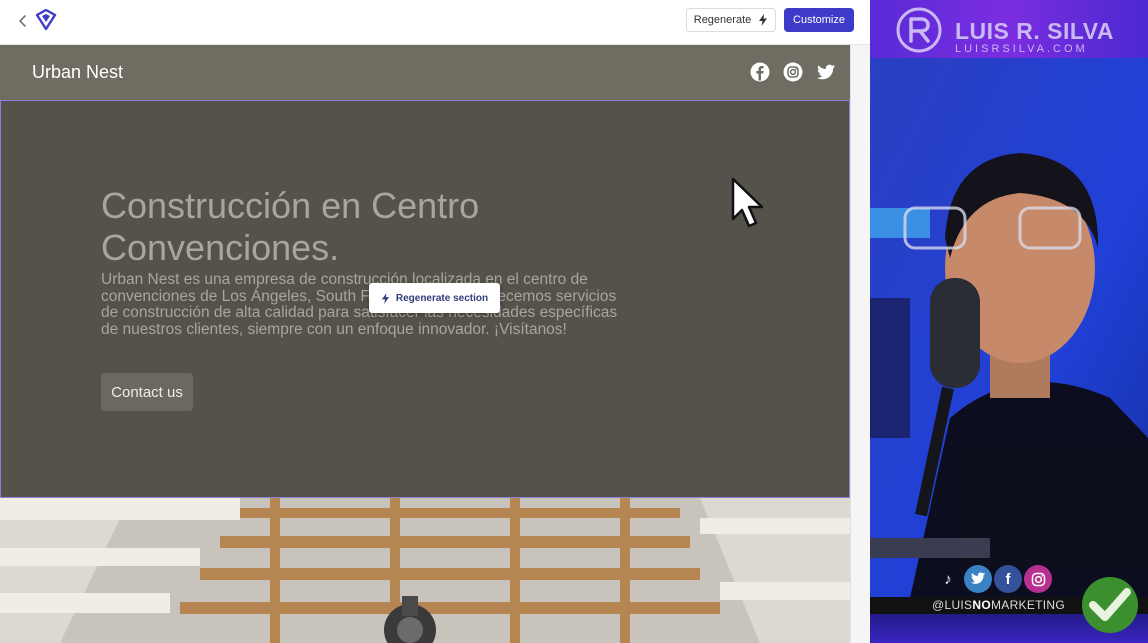 This screenshot has height=643, width=1148. What do you see at coordinates (919, 30) in the screenshot?
I see `streamer-logo-icon` at bounding box center [919, 30].